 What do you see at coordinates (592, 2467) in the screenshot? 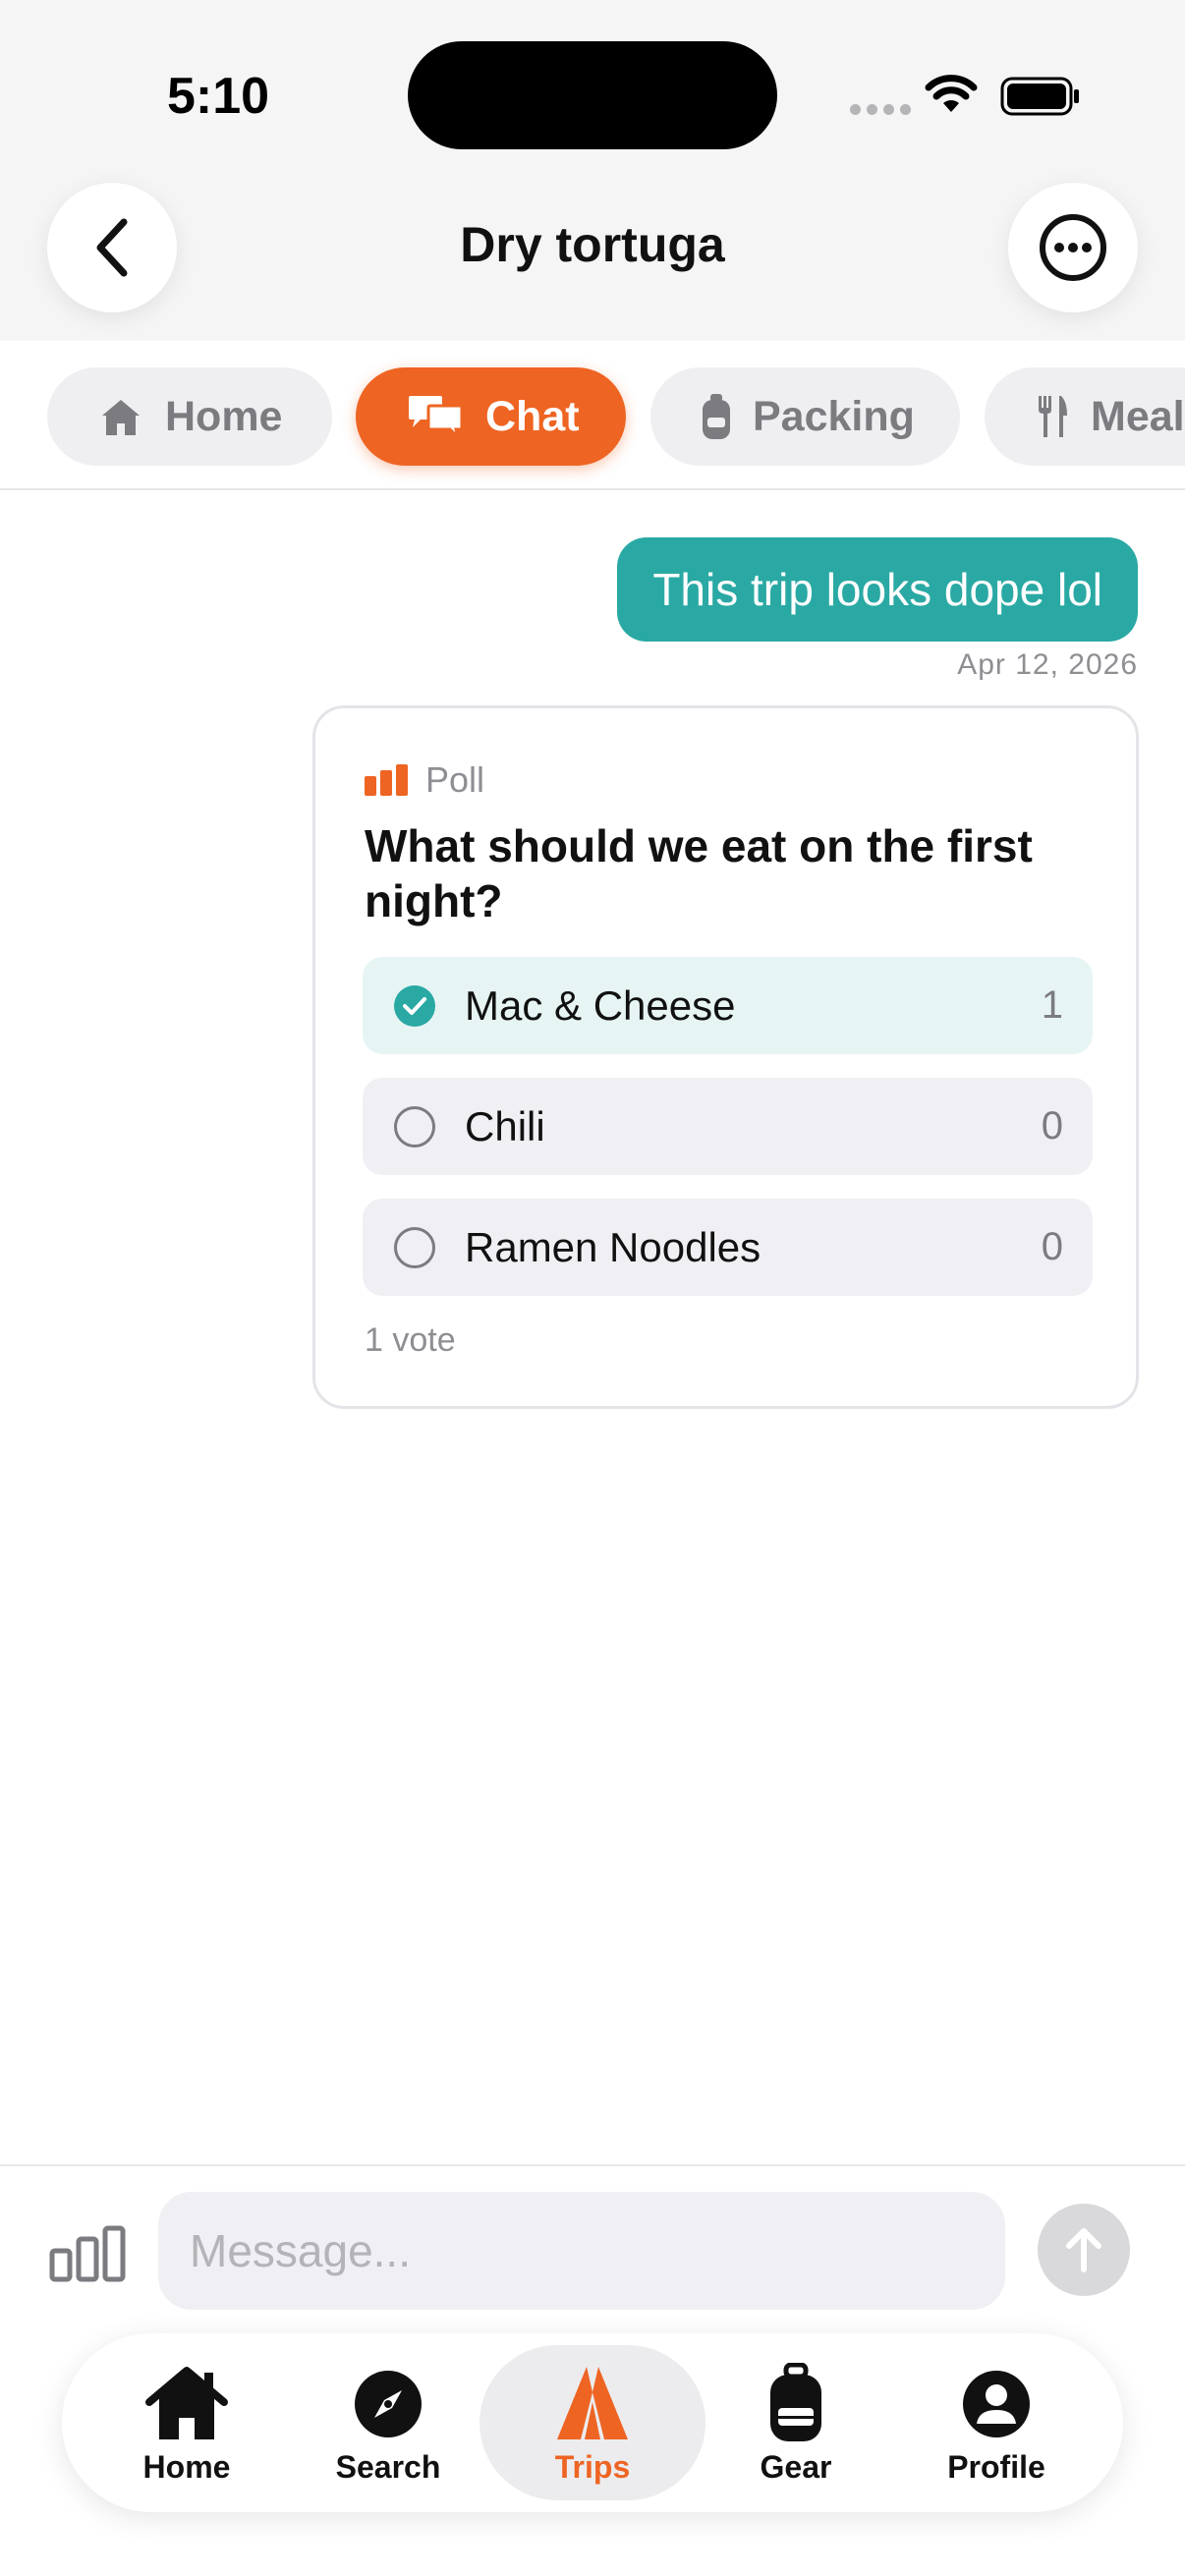
I see `tab-bar-trips-label: Trips` at bounding box center [592, 2467].